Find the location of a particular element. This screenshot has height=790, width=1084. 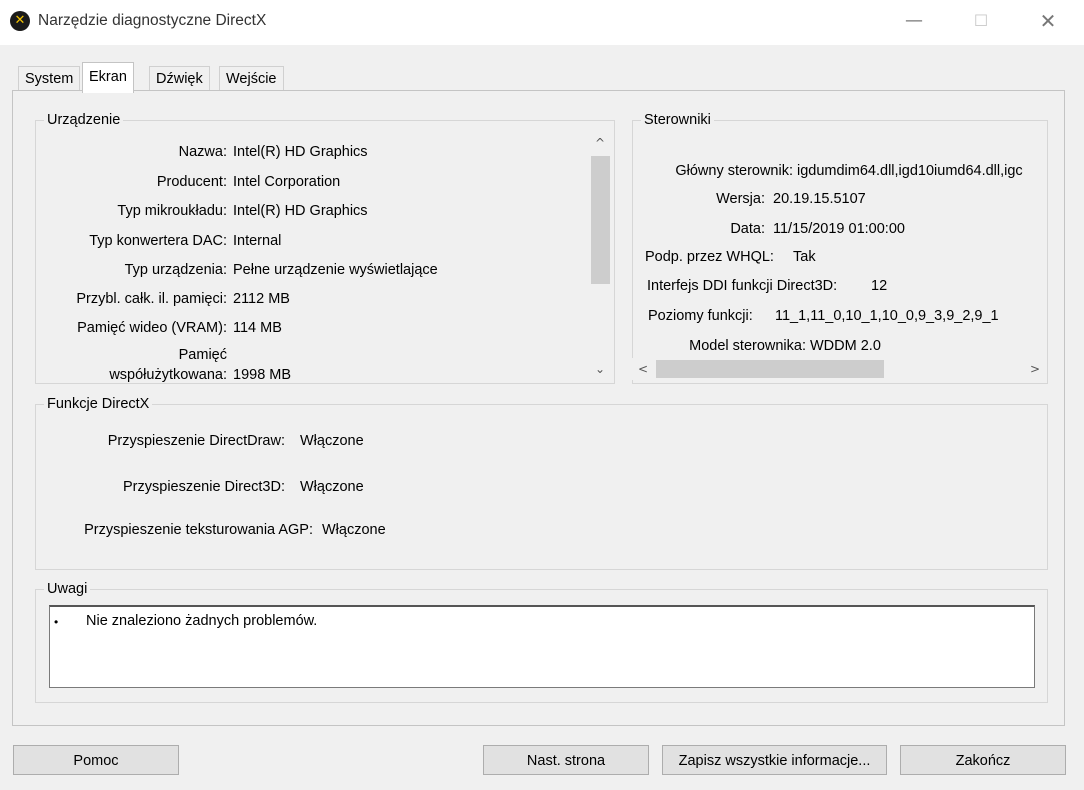

device-value-name: Intel(R) HD Graphics is located at coordinates (300, 152).